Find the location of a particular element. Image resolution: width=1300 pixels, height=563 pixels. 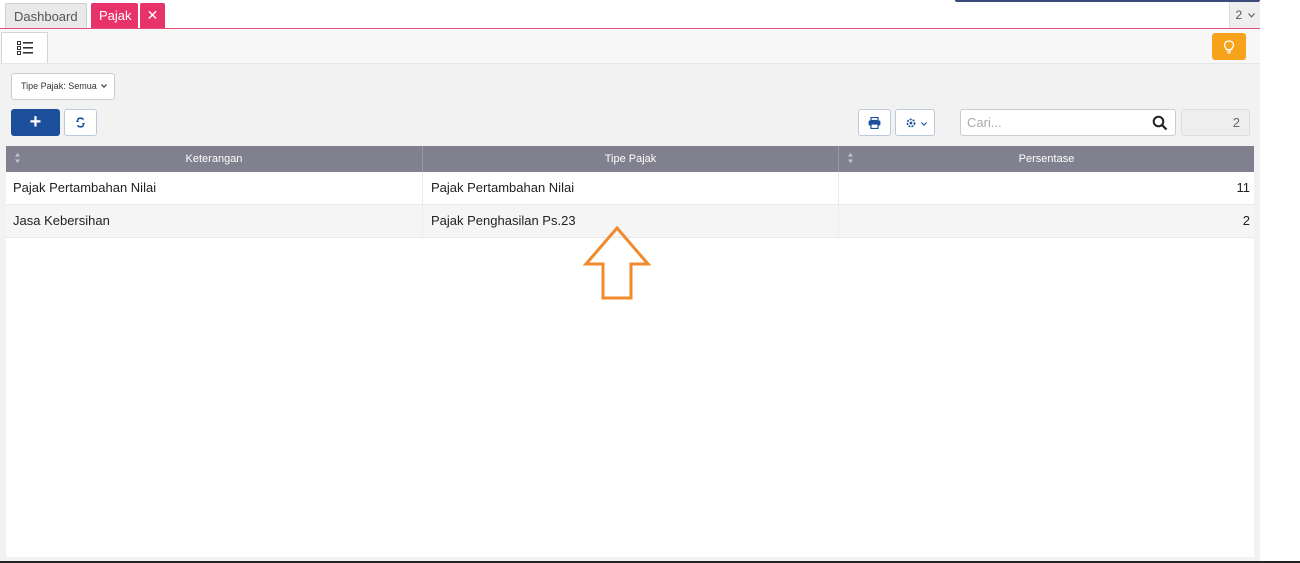

record-count: 2 is located at coordinates (1215, 122).